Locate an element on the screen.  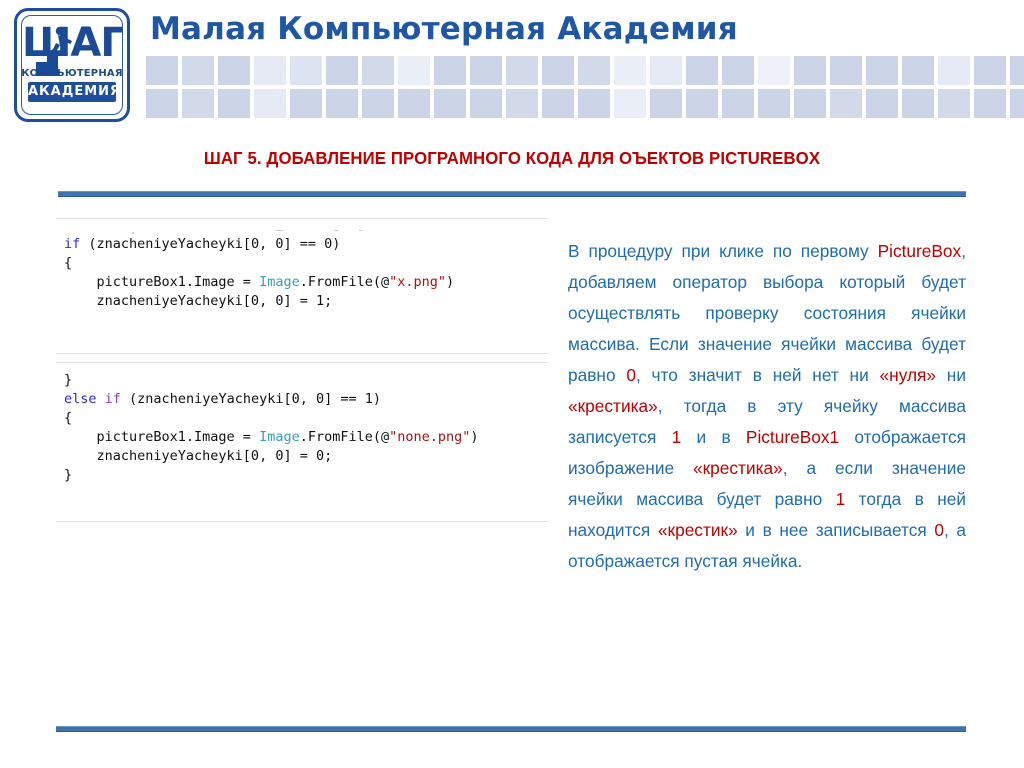
explanation-highlight: «крестик» is located at coordinates (697, 530).